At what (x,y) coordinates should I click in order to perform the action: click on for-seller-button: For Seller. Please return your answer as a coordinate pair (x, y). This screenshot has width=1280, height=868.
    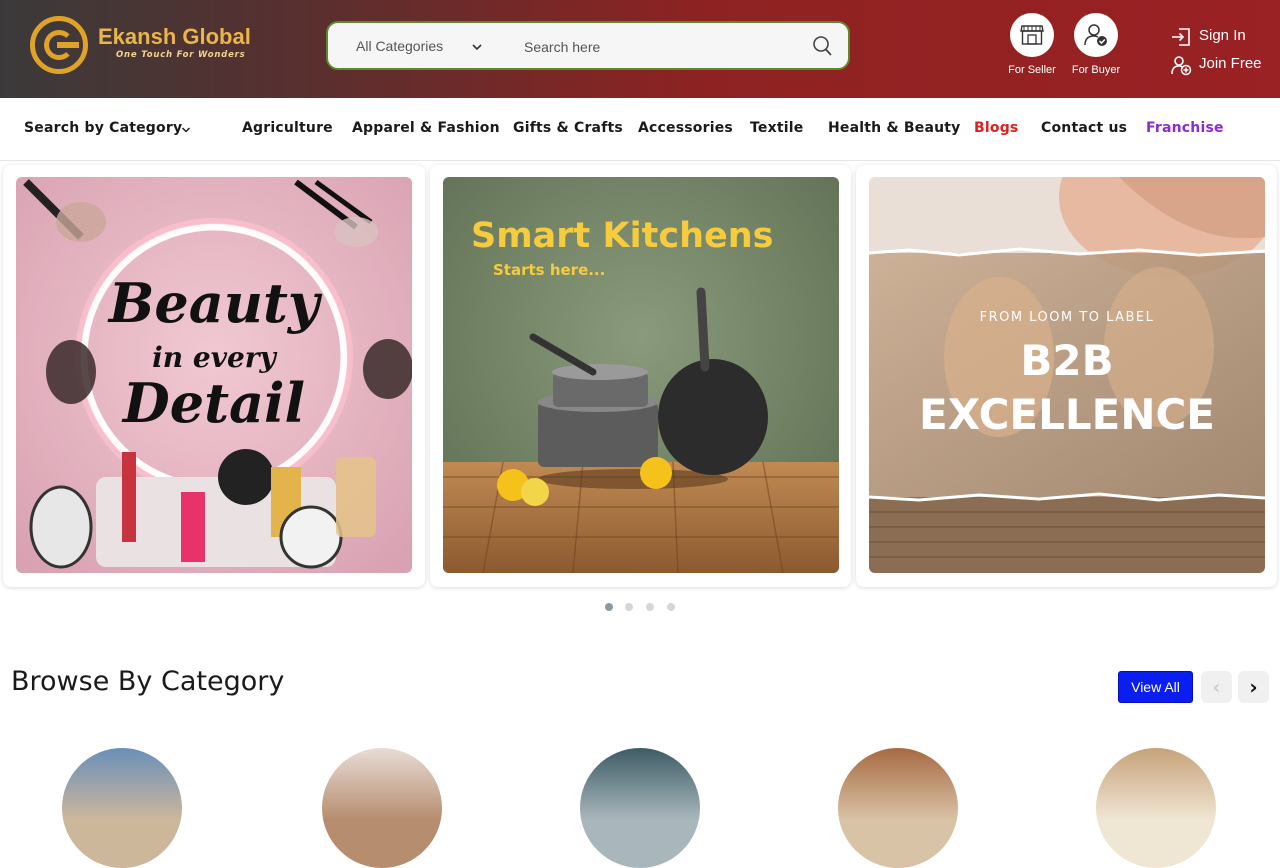
    Looking at the image, I should click on (1032, 44).